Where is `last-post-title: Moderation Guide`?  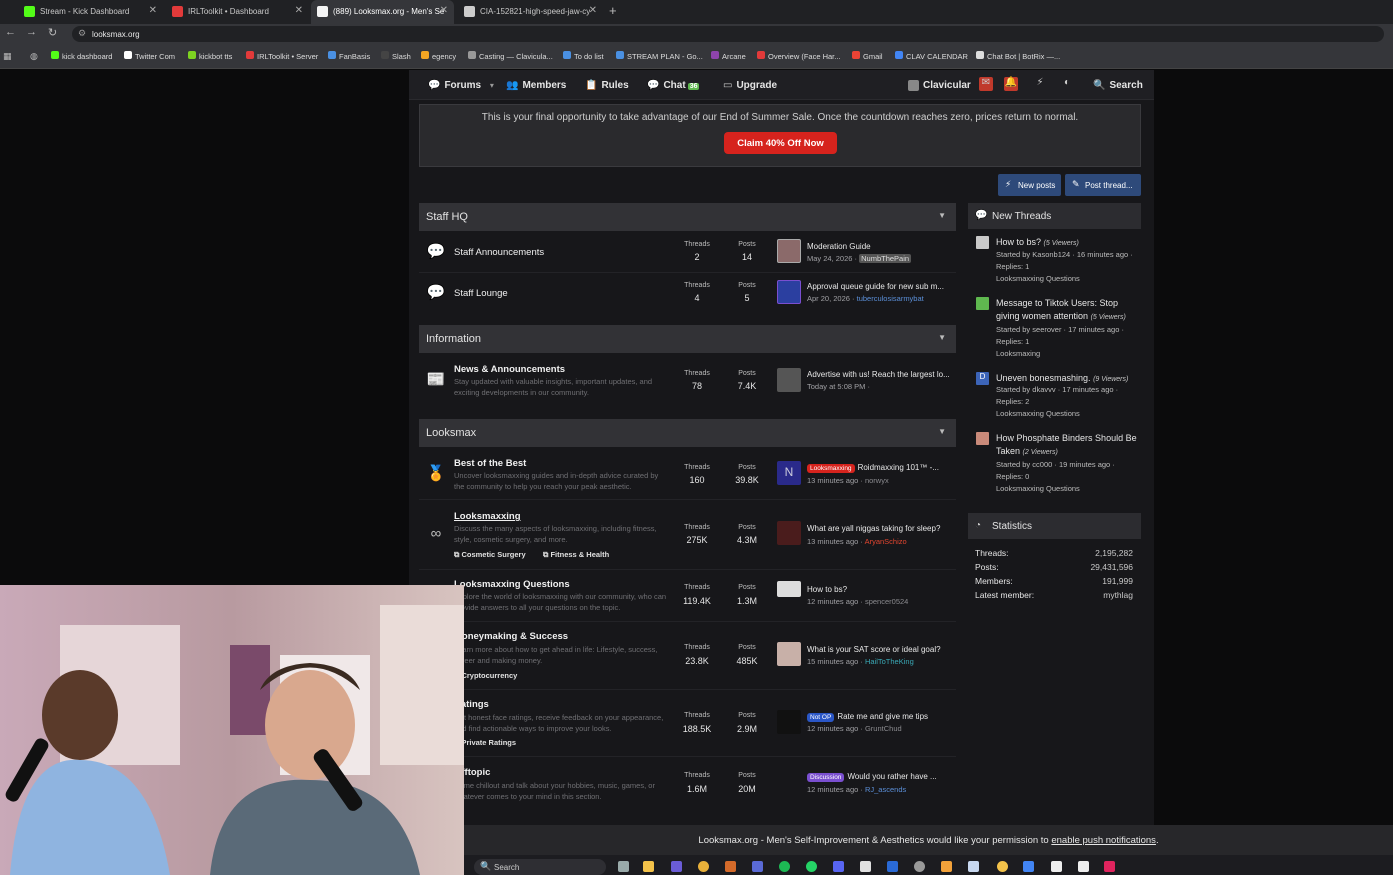 last-post-title: Moderation Guide is located at coordinates (879, 246).